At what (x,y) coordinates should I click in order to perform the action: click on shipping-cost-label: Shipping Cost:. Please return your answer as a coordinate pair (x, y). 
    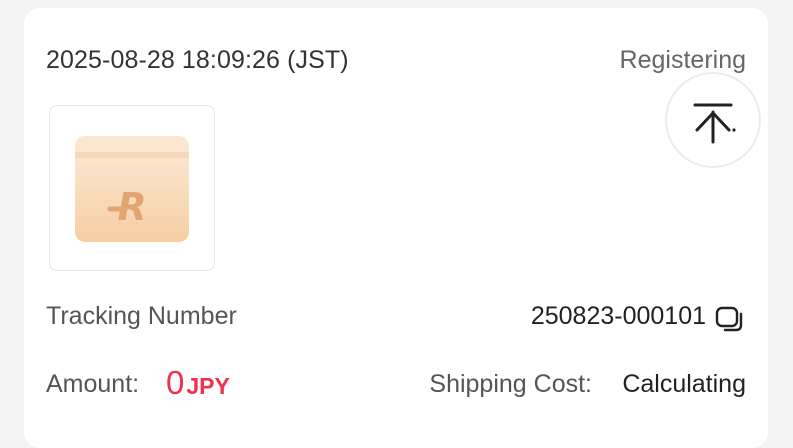
    Looking at the image, I should click on (510, 384).